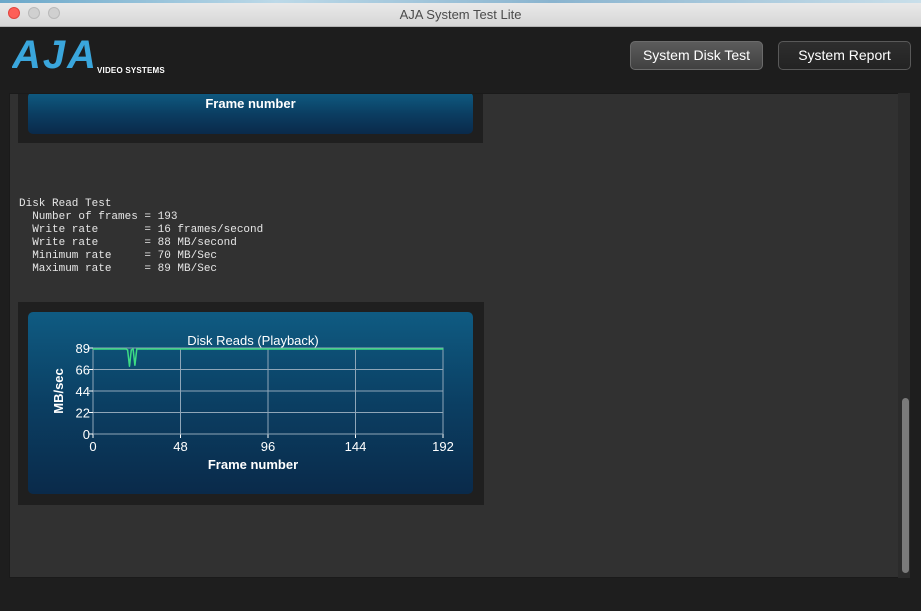 Image resolution: width=921 pixels, height=611 pixels. I want to click on x-tick-label: 144, so click(356, 446).